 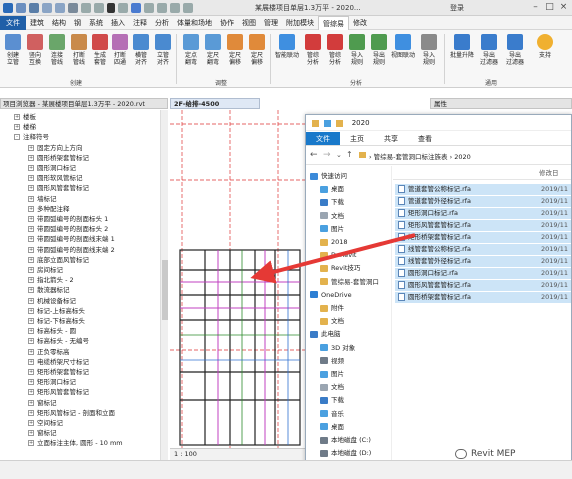 I want to click on scrollbar-thumb, so click(x=165, y=290).